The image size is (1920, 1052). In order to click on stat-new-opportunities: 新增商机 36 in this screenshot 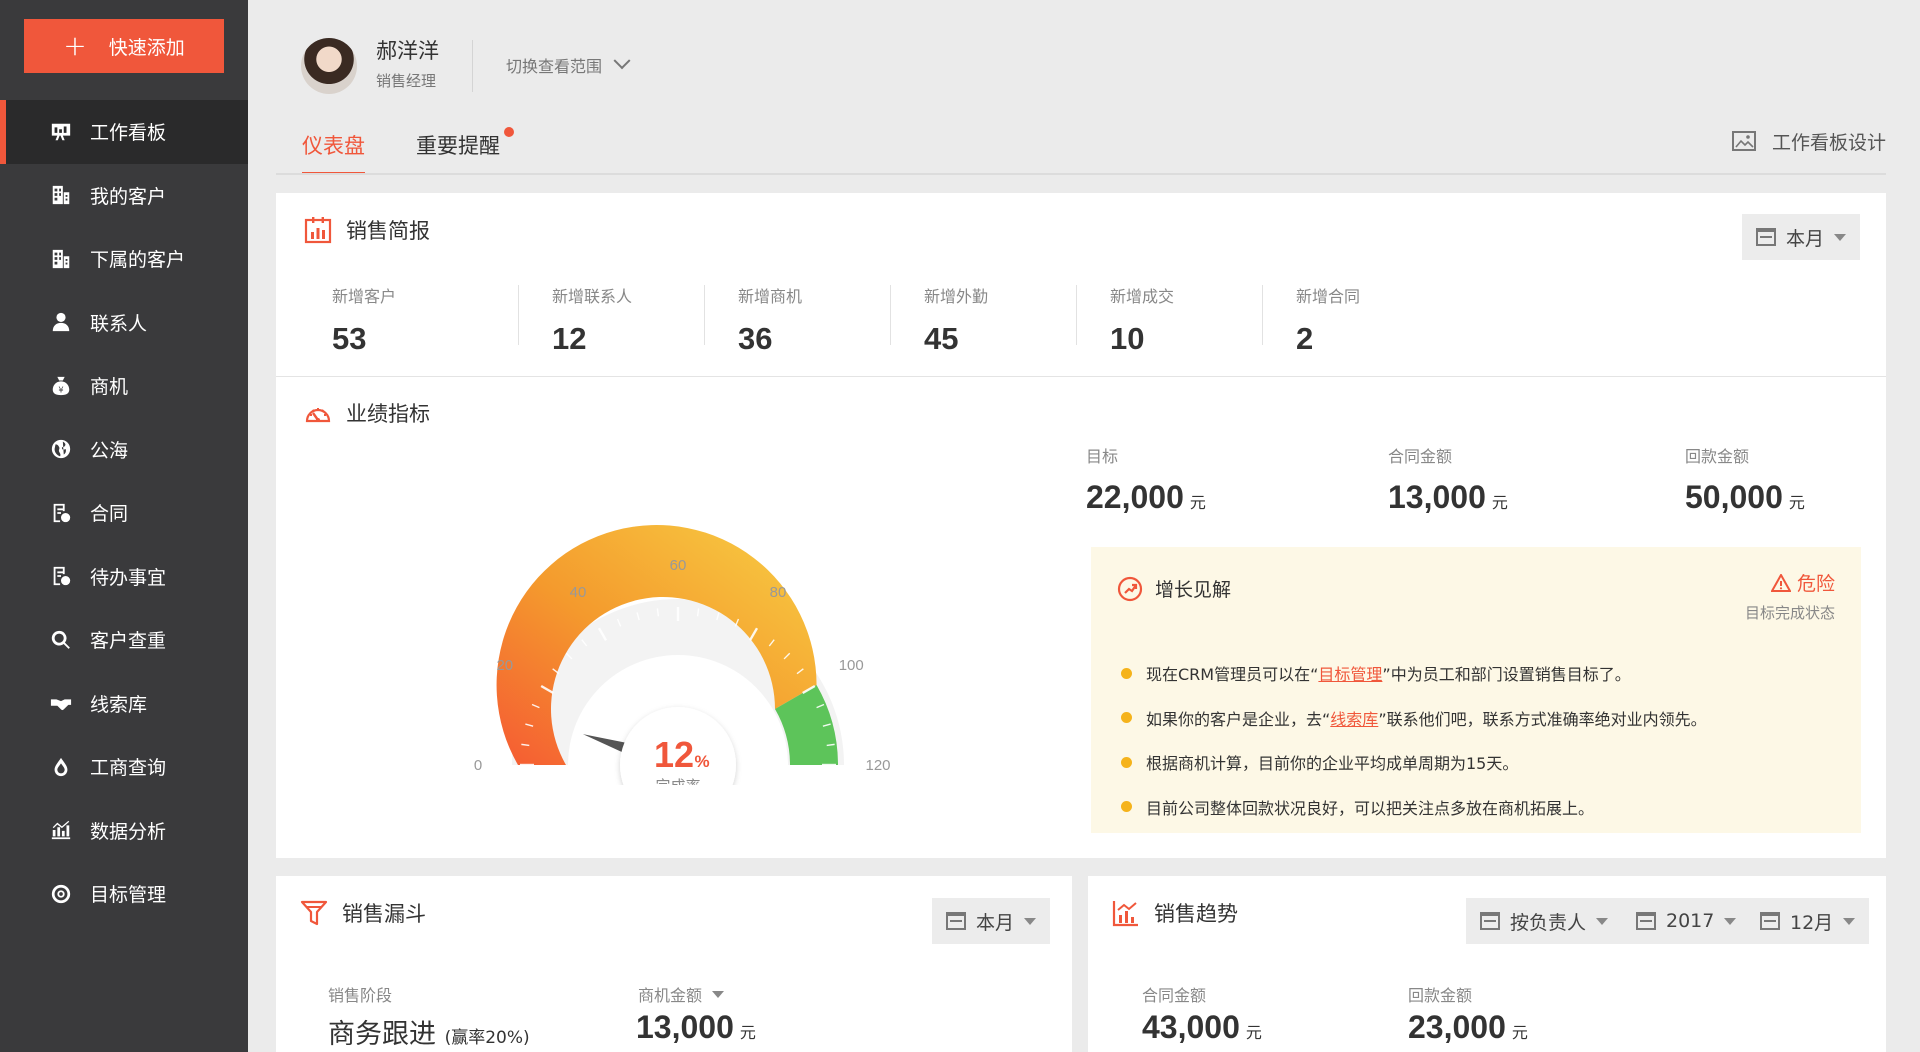, I will do `click(797, 319)`.